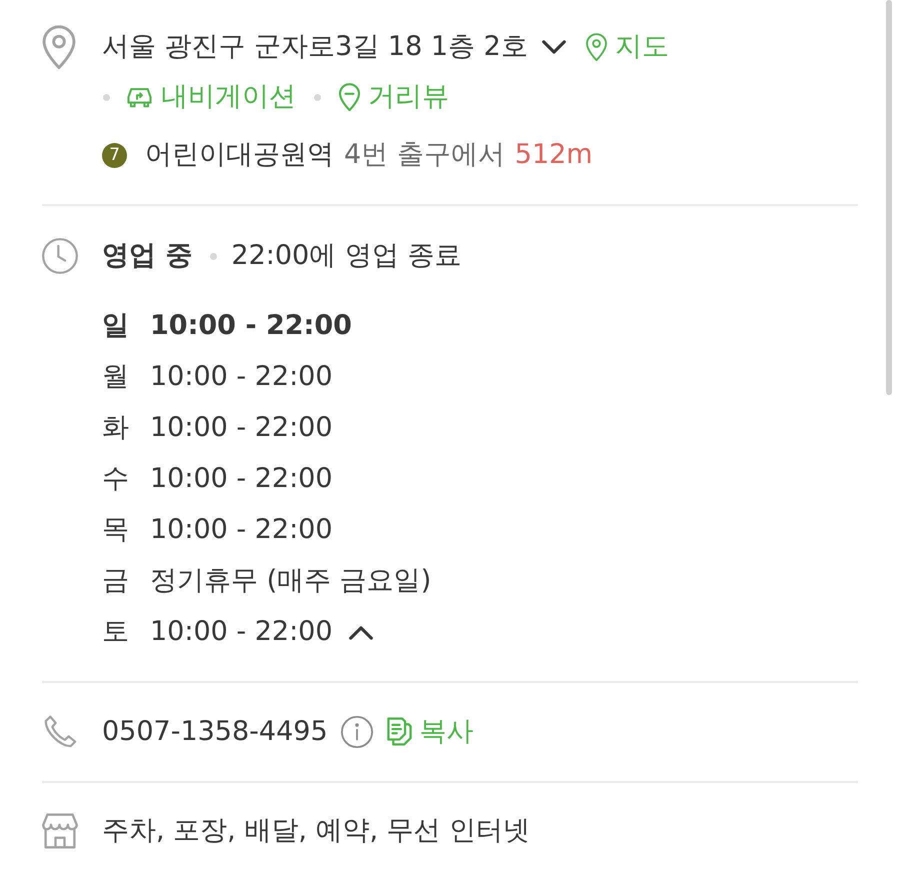  I want to click on station-name: 어린이대공원역, so click(239, 155).